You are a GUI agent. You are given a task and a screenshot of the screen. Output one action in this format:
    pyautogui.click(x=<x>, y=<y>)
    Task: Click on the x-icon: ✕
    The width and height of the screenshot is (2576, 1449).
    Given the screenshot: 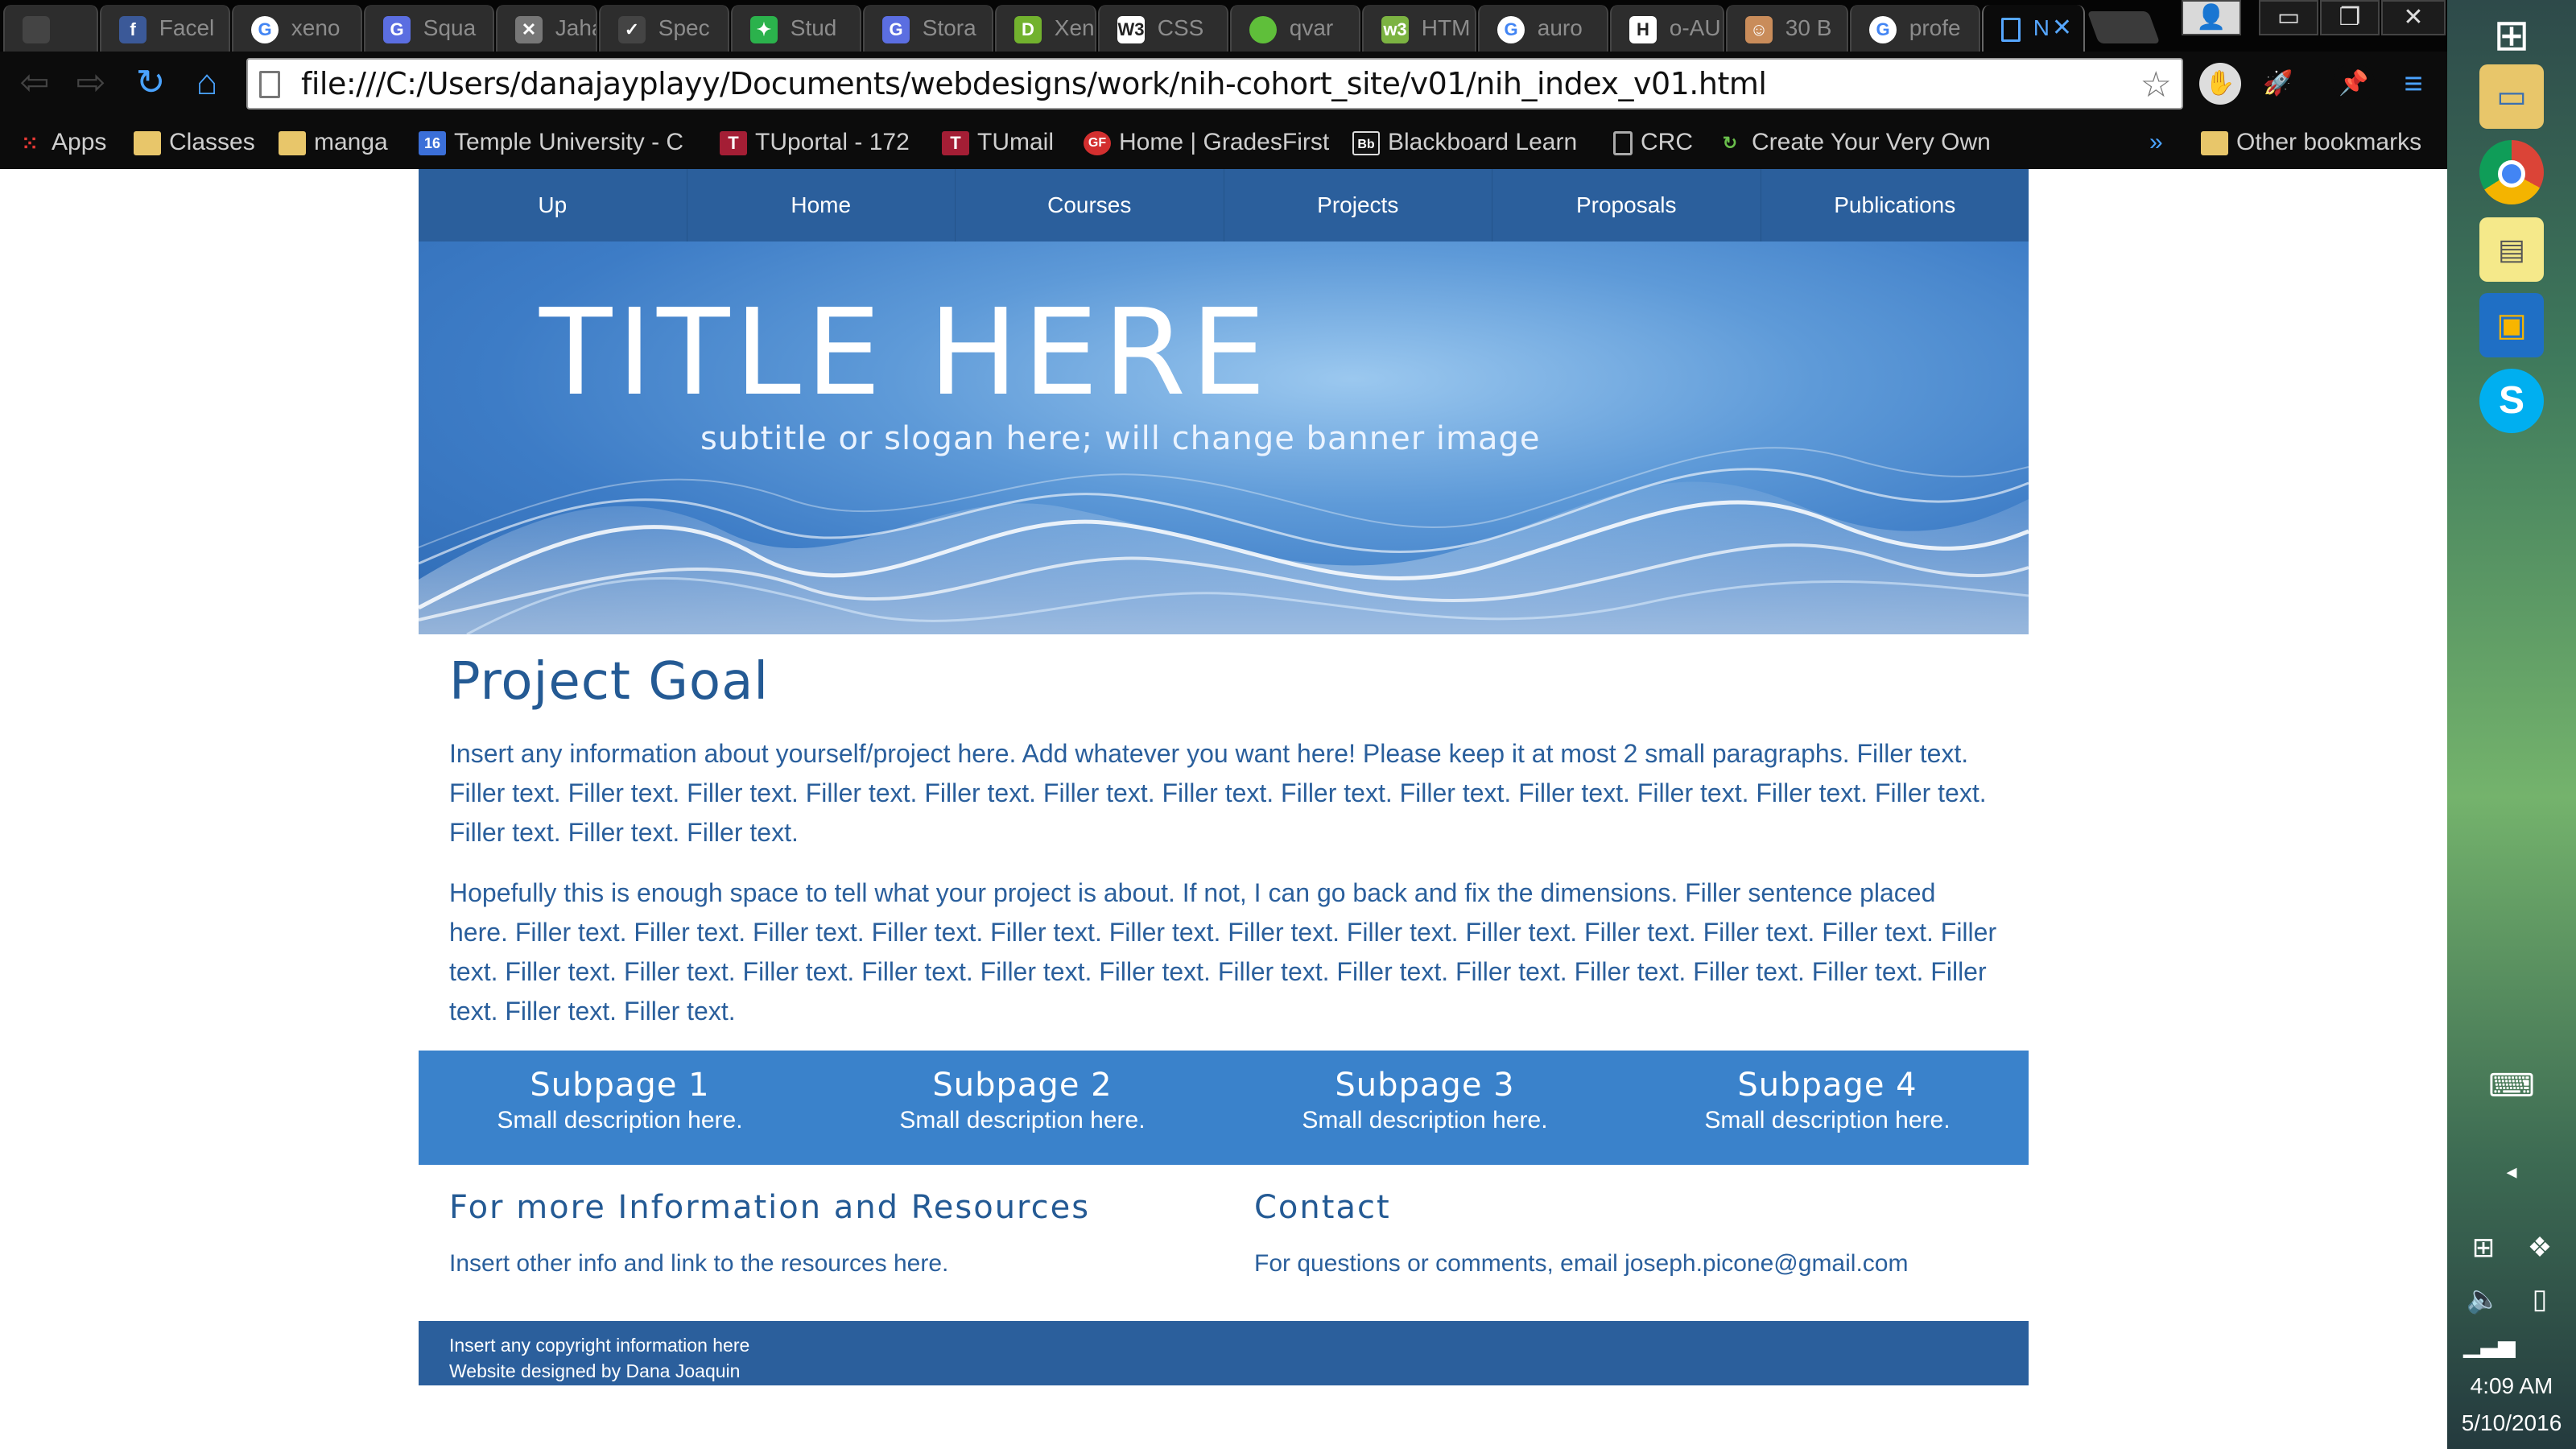 What is the action you would take?
    pyautogui.click(x=529, y=29)
    